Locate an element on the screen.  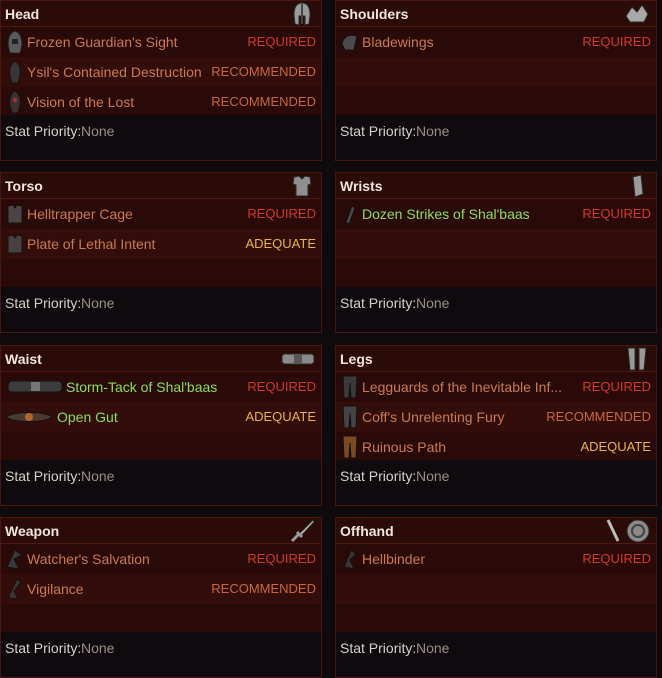
slot-header: Weapon is located at coordinates (161, 531).